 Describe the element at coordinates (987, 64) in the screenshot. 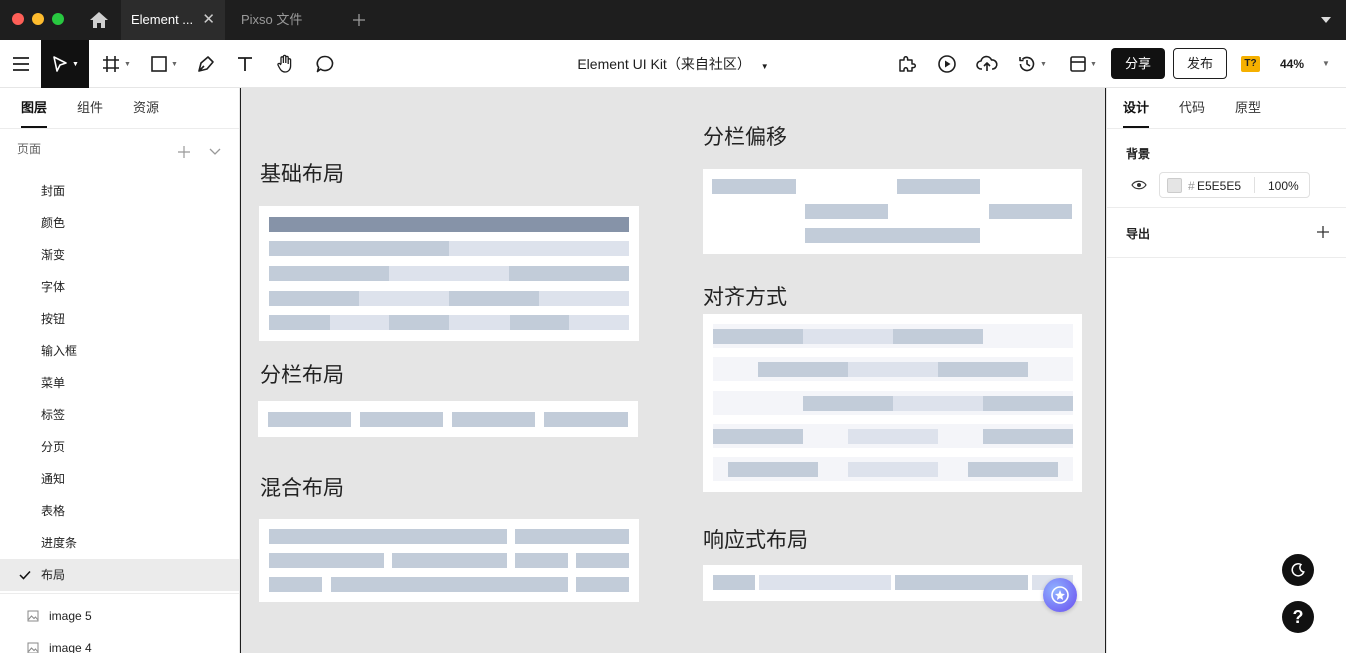

I see `upload-button` at that location.